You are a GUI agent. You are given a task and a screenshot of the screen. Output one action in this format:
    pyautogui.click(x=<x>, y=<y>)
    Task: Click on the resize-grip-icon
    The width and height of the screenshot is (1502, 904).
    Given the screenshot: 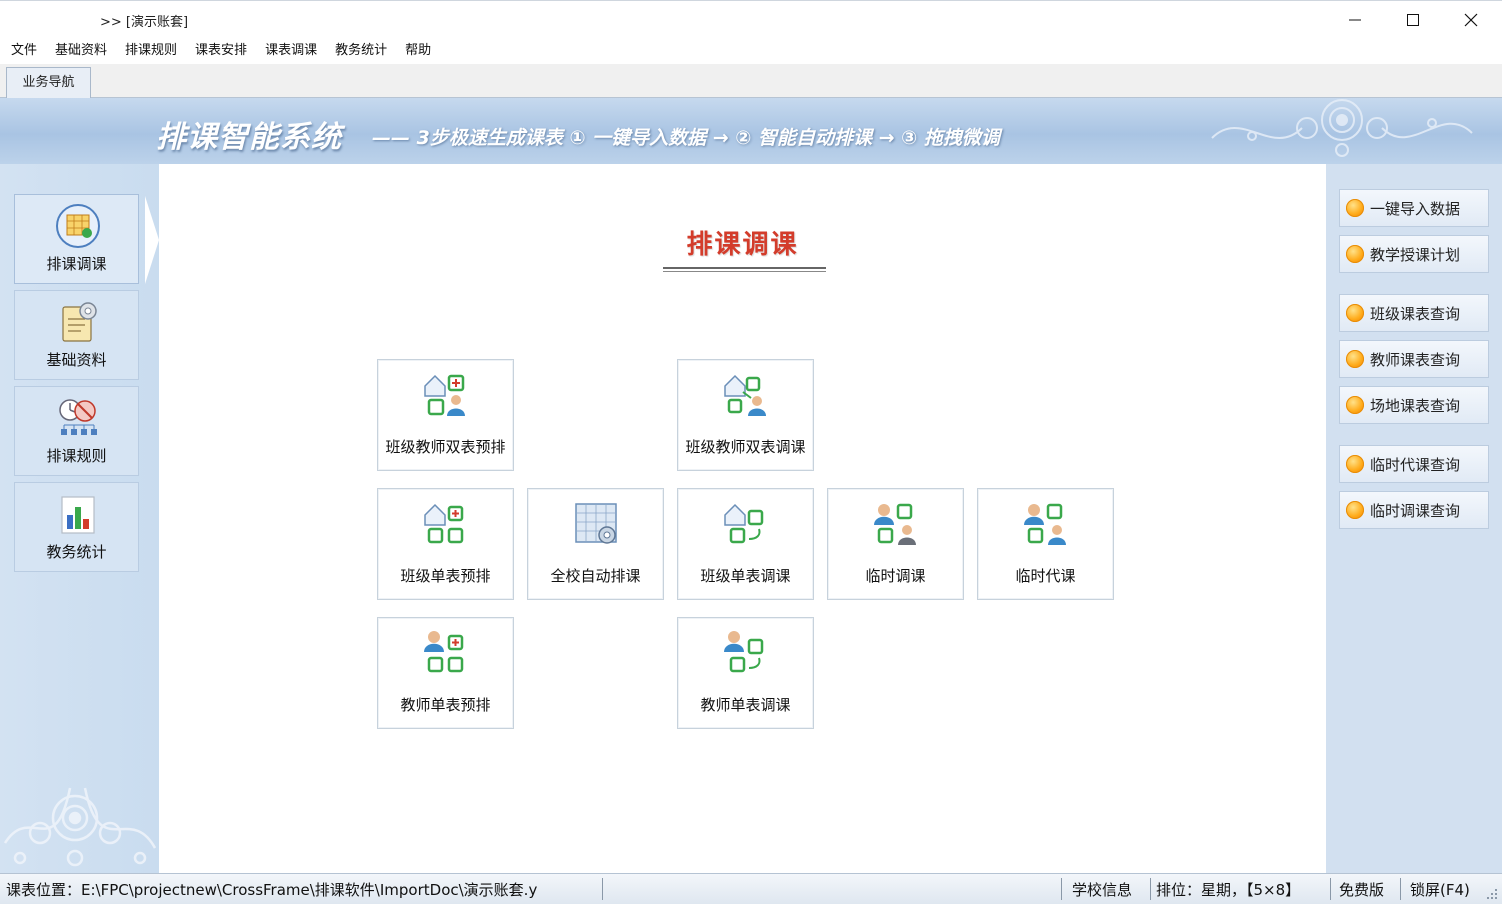 What is the action you would take?
    pyautogui.click(x=1492, y=894)
    